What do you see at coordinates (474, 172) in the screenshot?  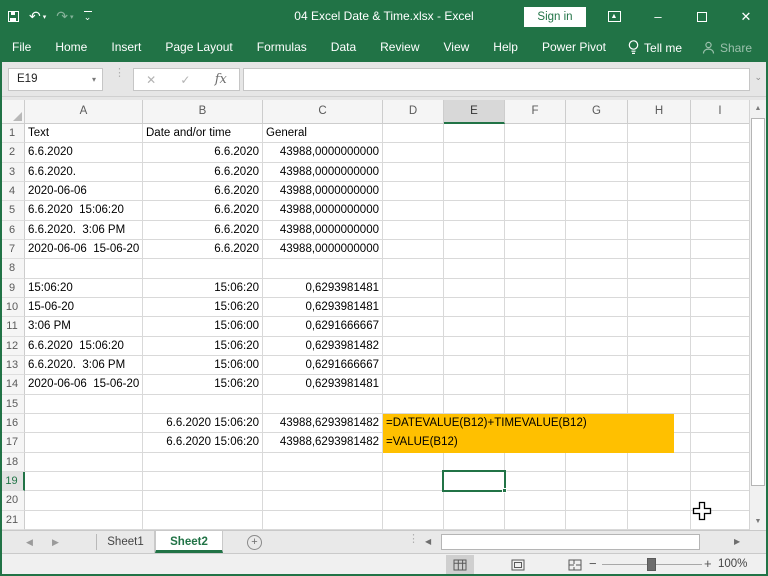 I see `cell-E3` at bounding box center [474, 172].